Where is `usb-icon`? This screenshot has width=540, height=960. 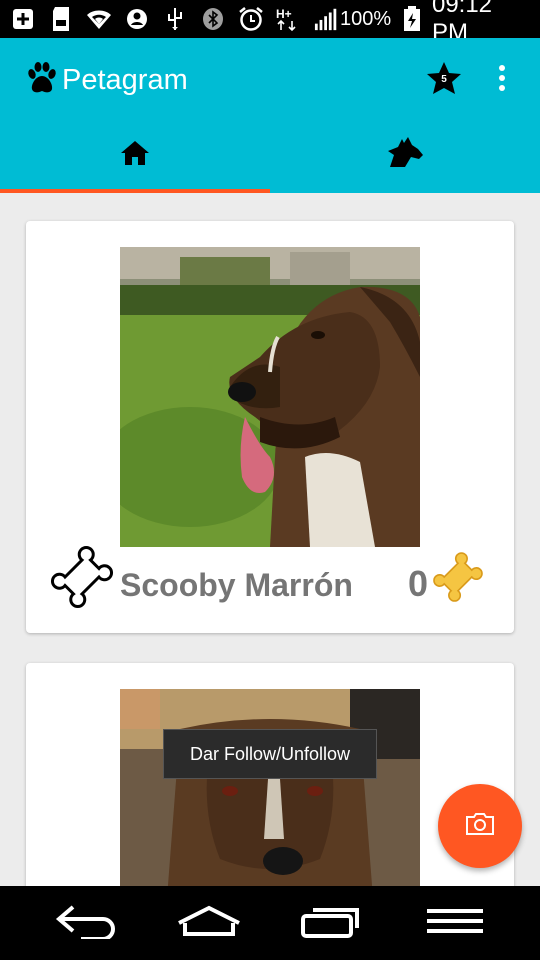
usb-icon is located at coordinates (175, 19).